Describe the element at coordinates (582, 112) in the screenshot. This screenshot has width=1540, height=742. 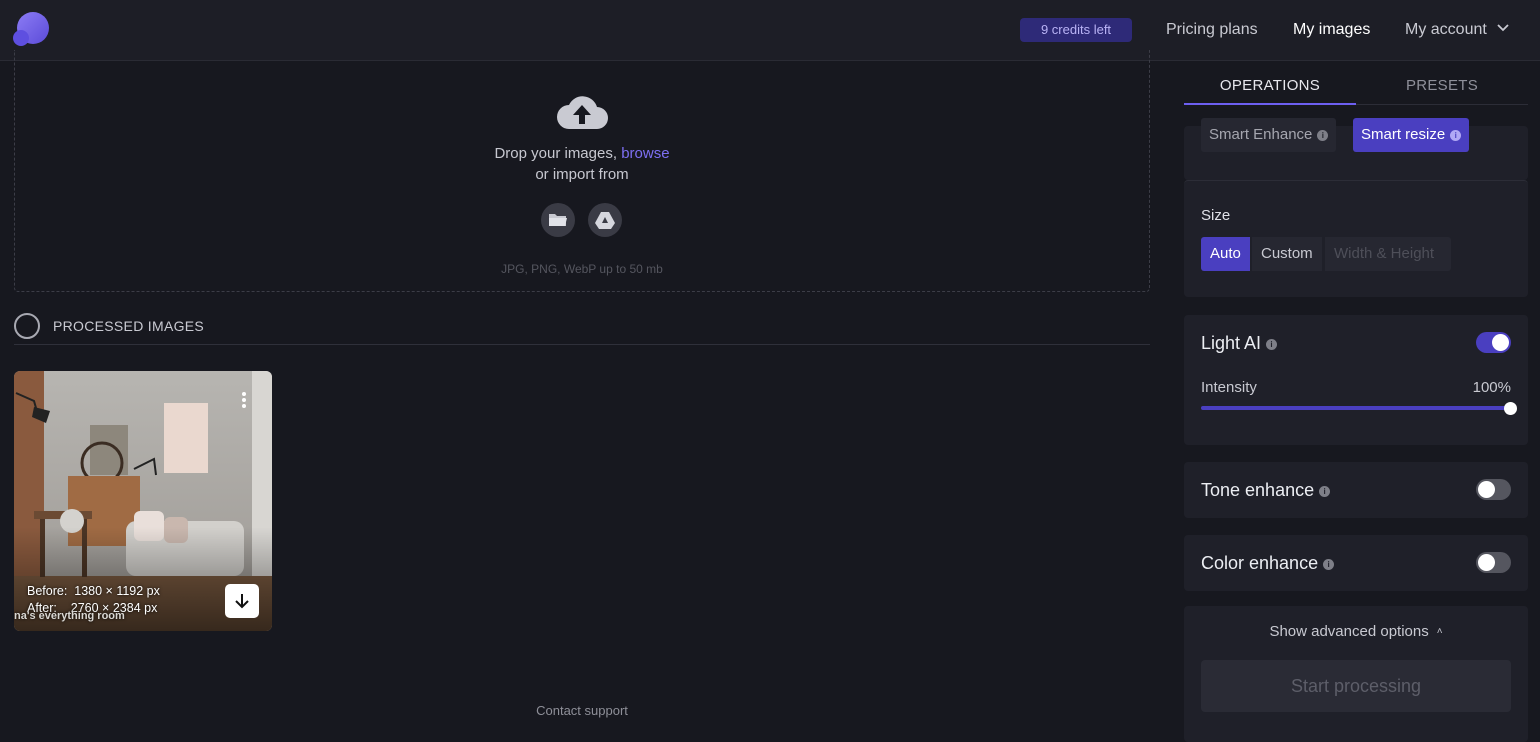
I see `cloud-upload-icon` at that location.